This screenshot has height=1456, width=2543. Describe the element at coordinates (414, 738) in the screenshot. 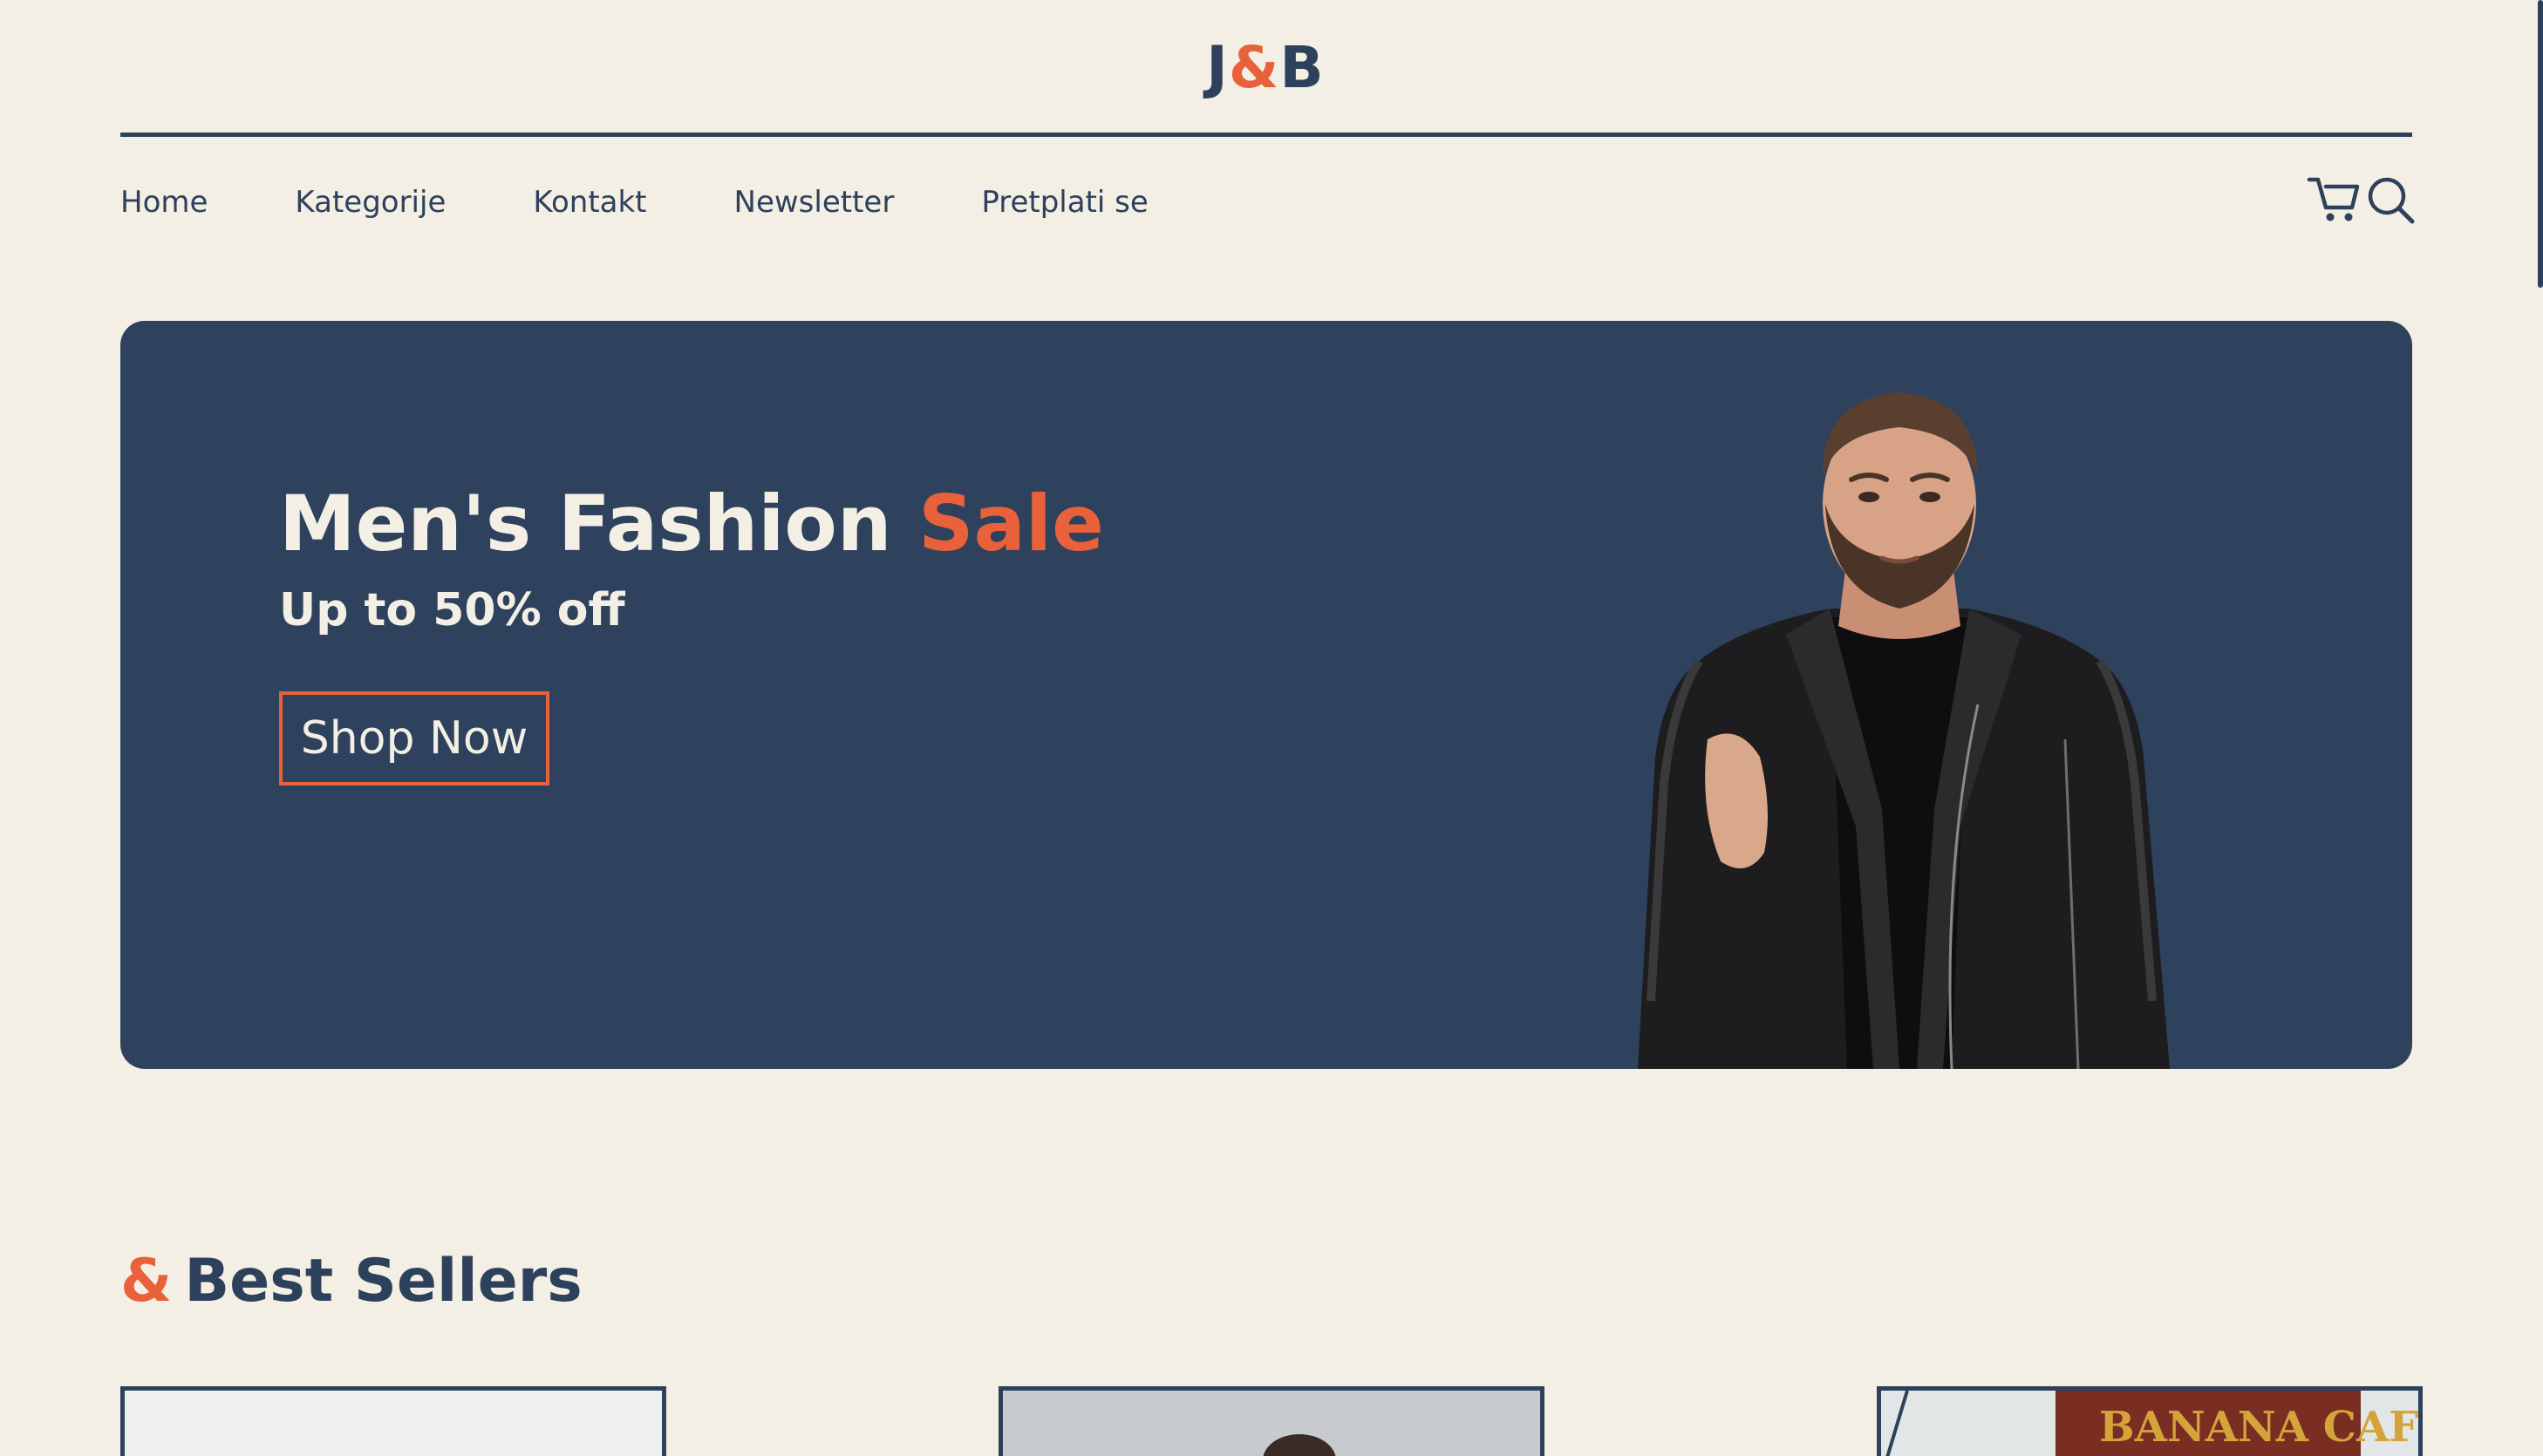

I see `shop-now-button: Shop Now` at that location.